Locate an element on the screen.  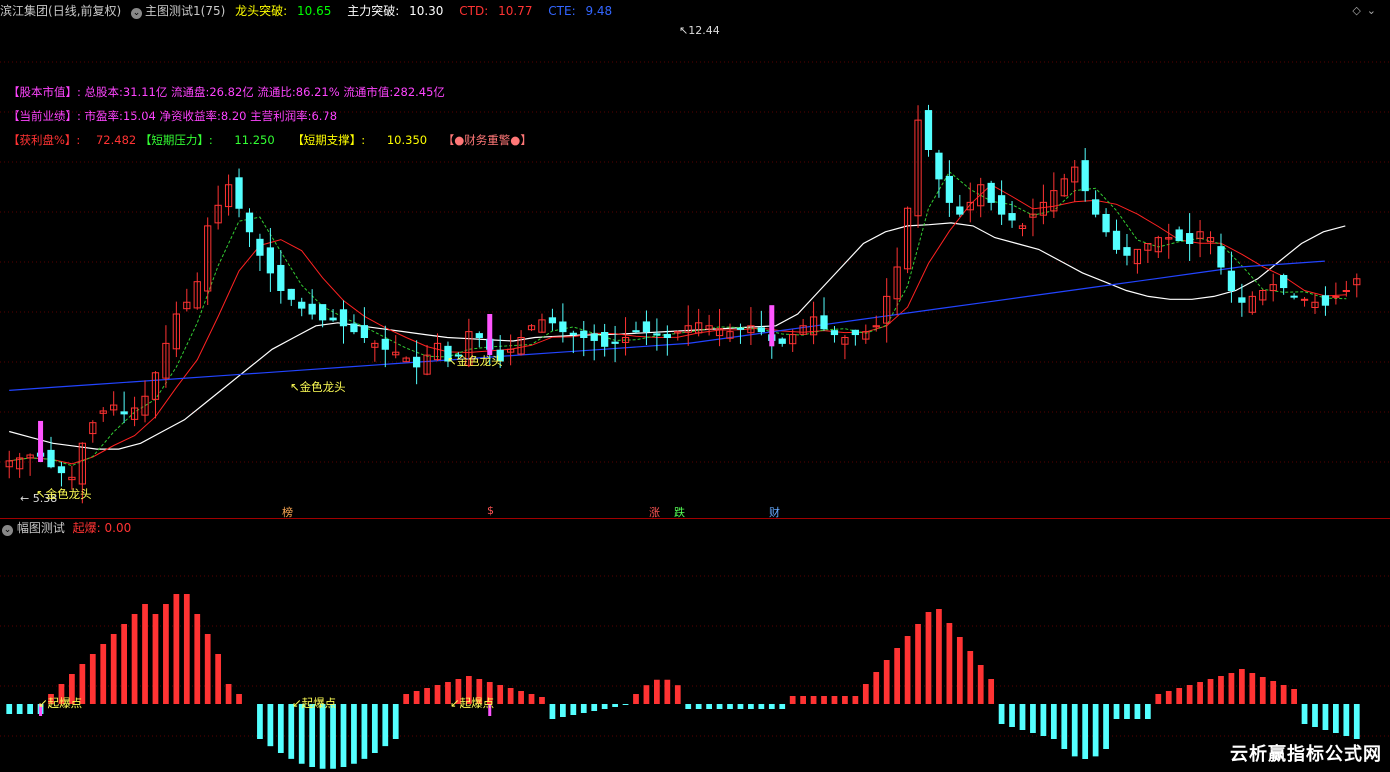
header-item-dragon-breakout: 龙头突破: 10.65 is located at coordinates (283, 11).